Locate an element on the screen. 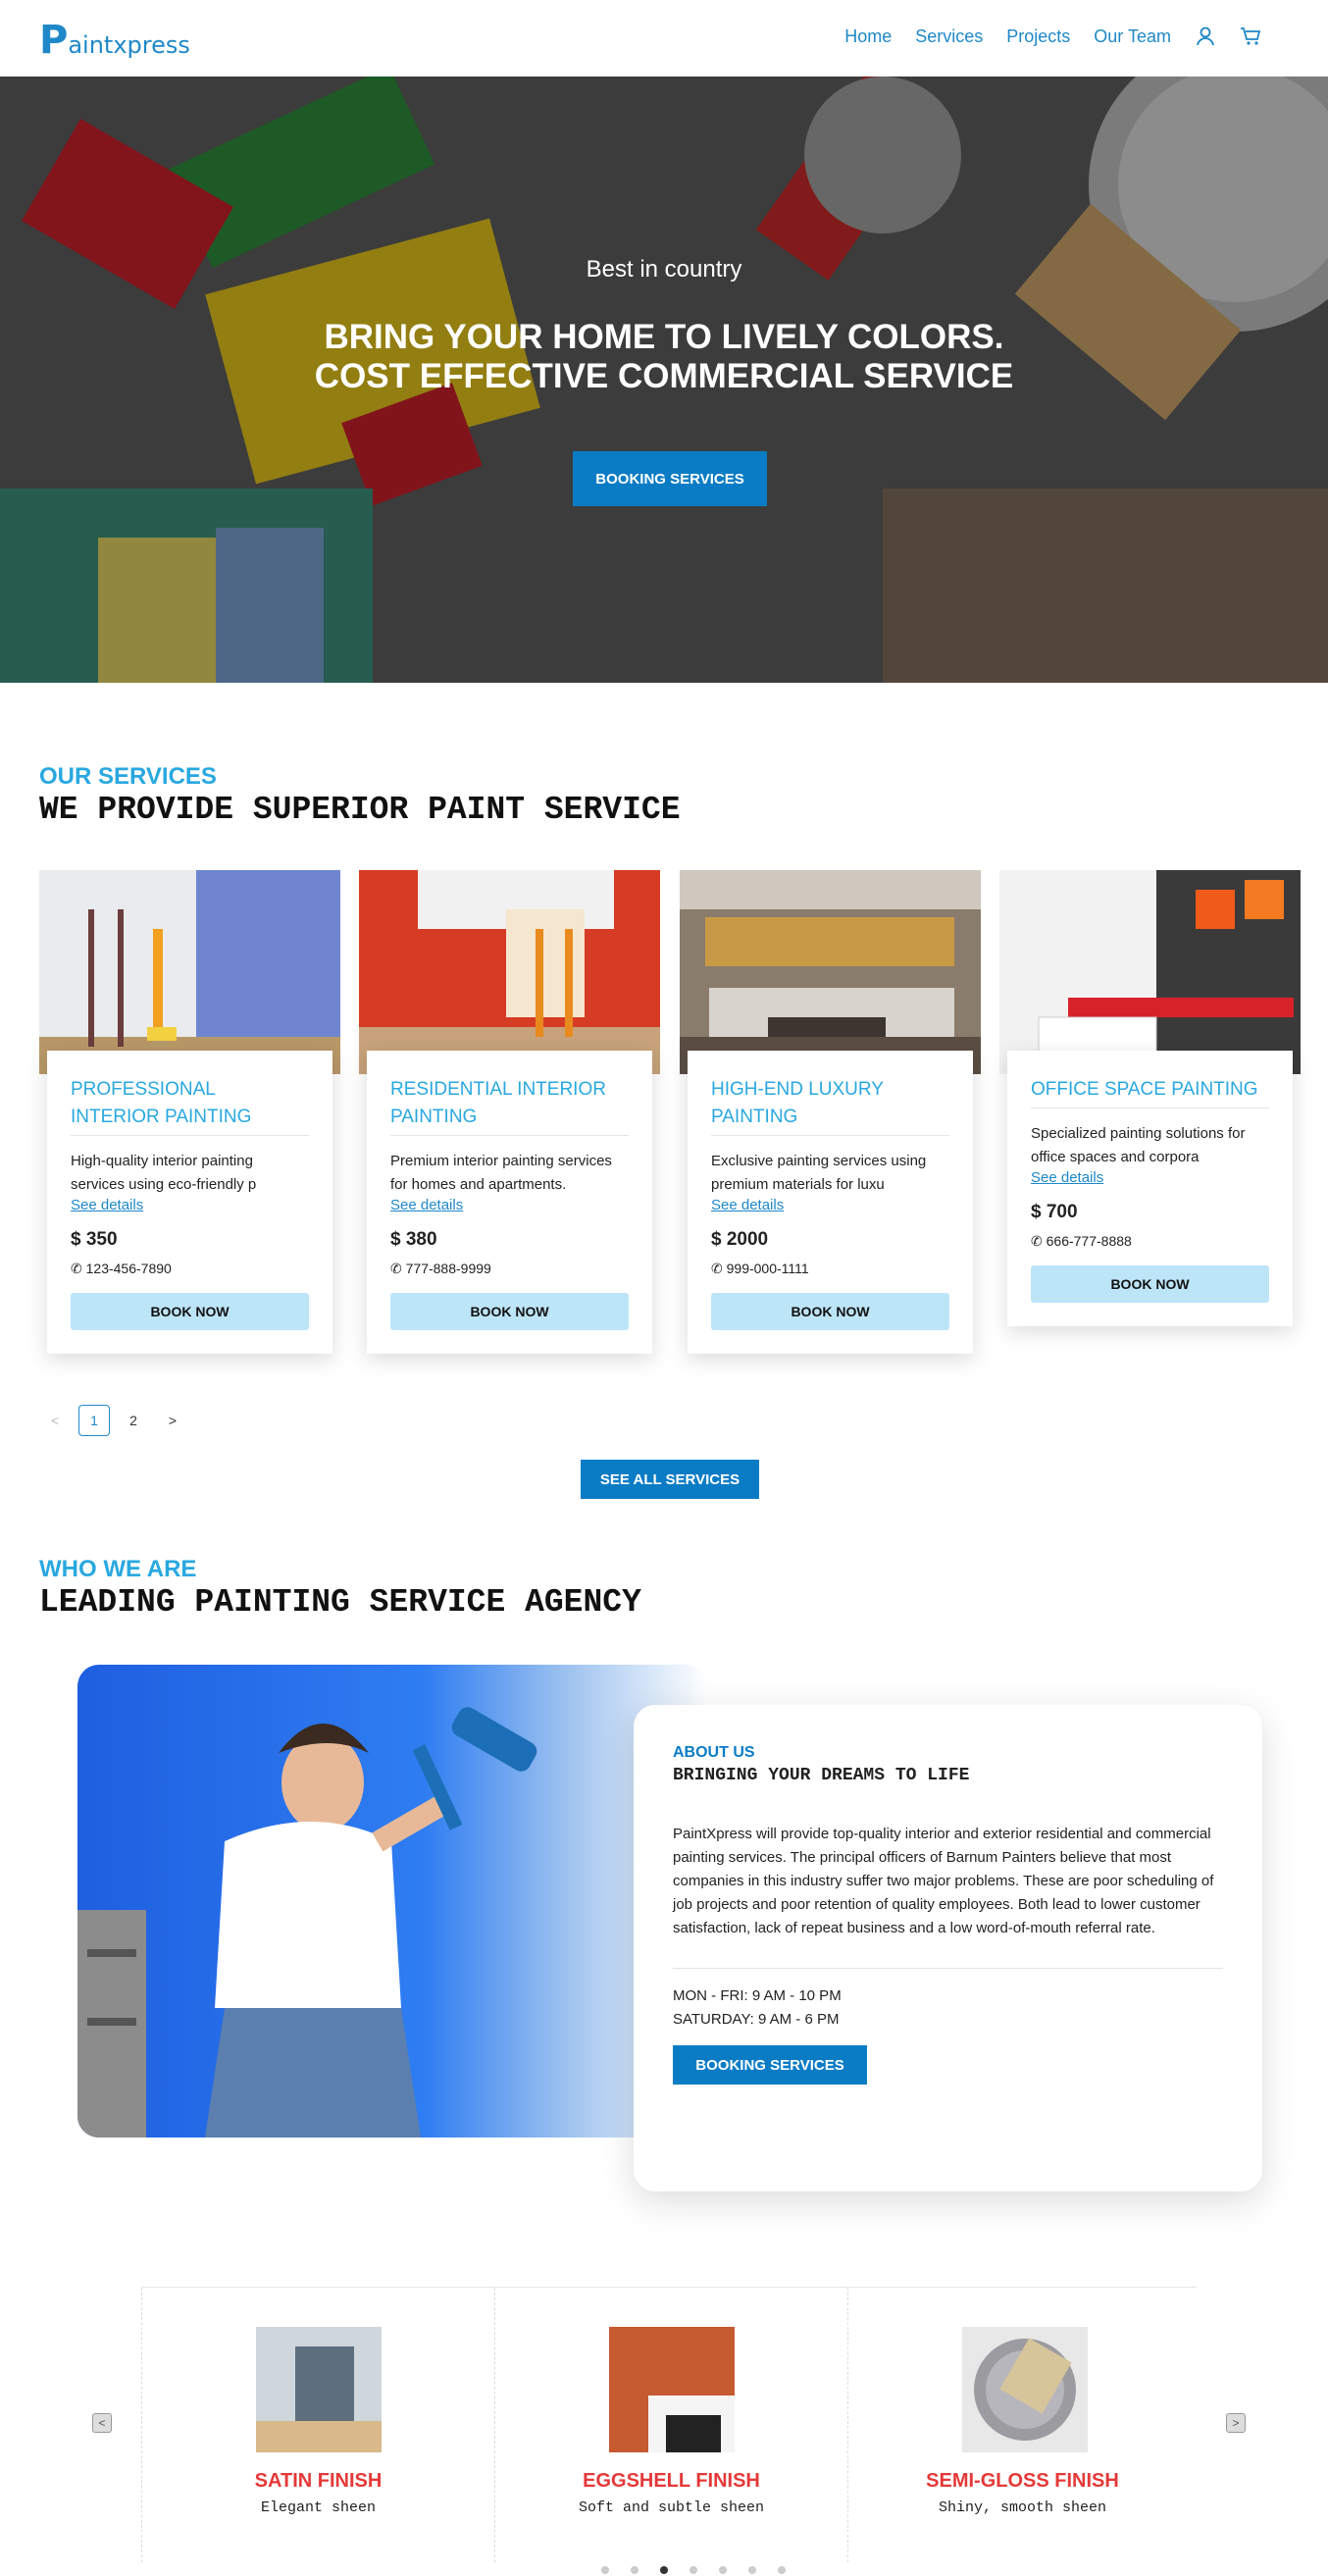  service-phone: ✆ 666-777-8888 is located at coordinates (1150, 1241).